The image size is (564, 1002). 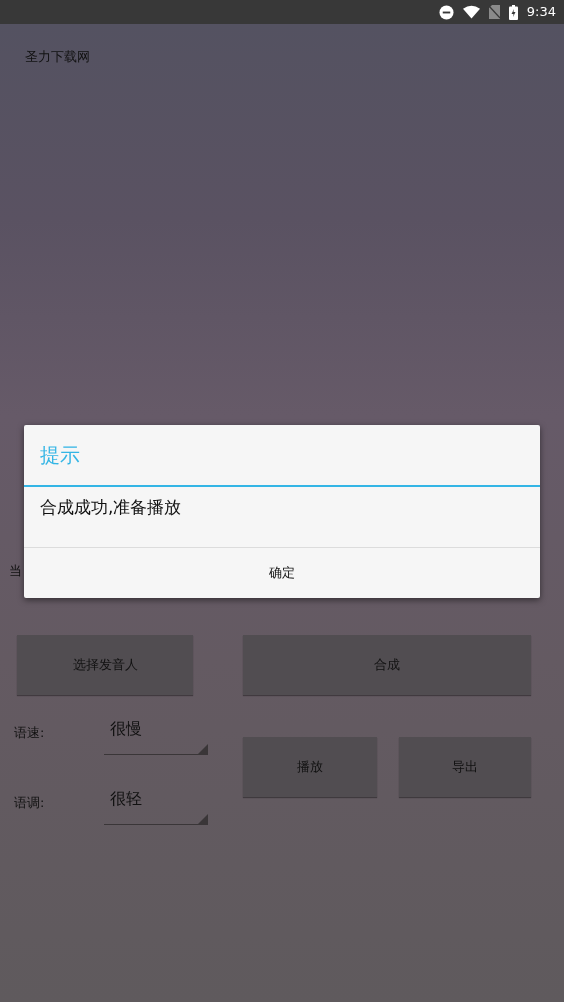 What do you see at coordinates (471, 12) in the screenshot?
I see `wifi-icon` at bounding box center [471, 12].